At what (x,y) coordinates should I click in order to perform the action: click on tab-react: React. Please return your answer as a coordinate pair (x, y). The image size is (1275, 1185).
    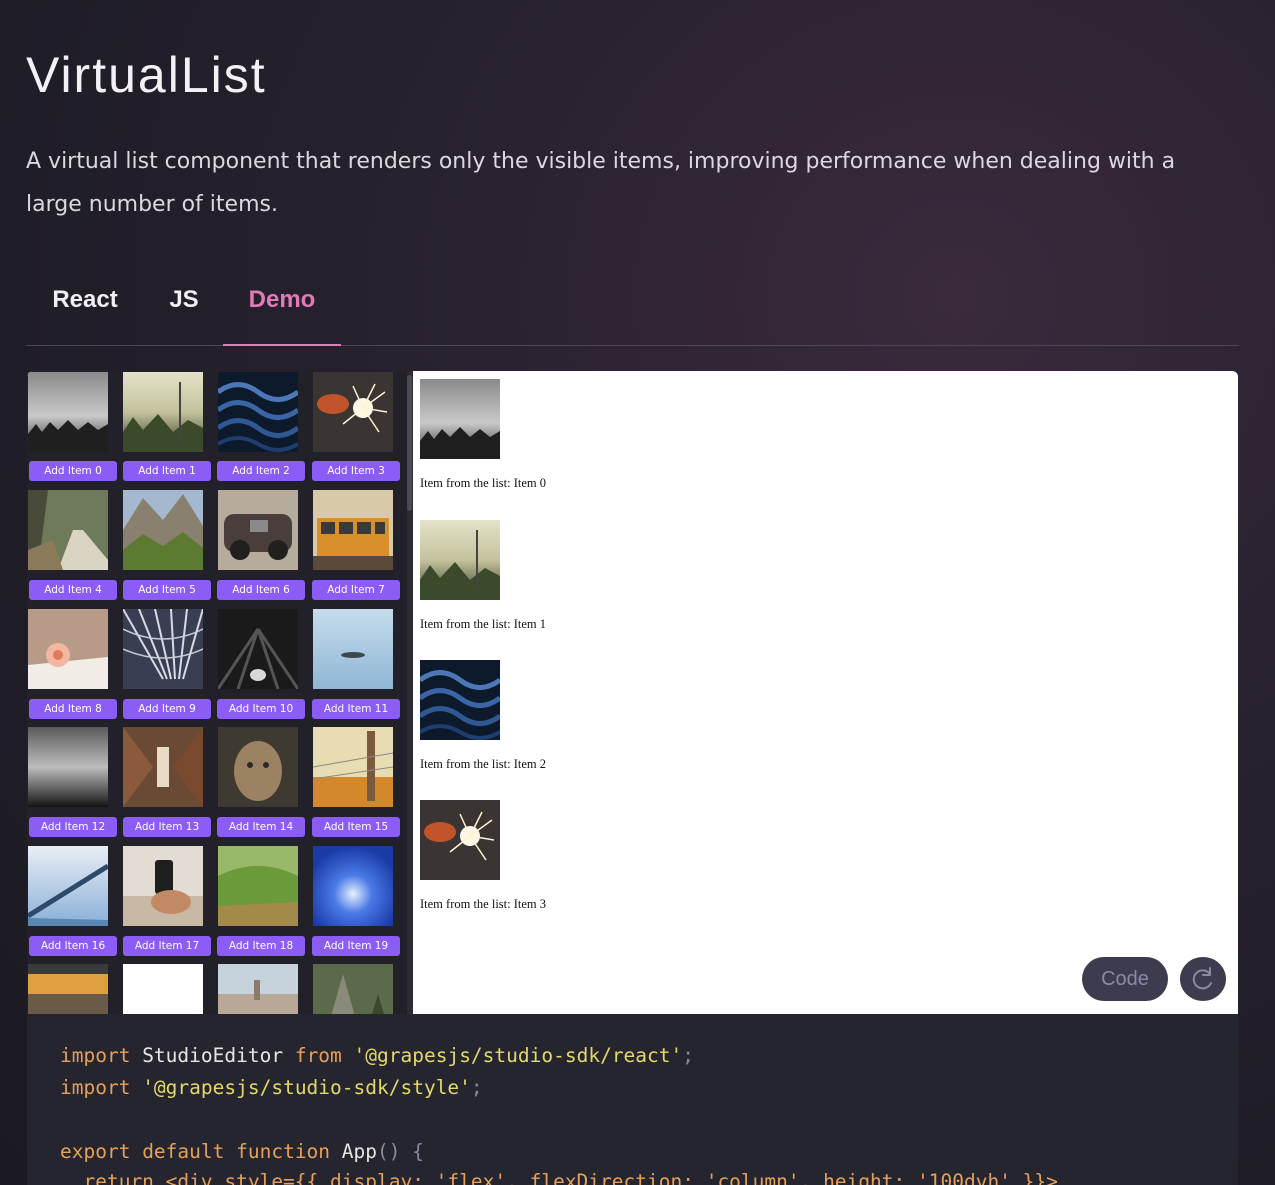
    Looking at the image, I should click on (85, 311).